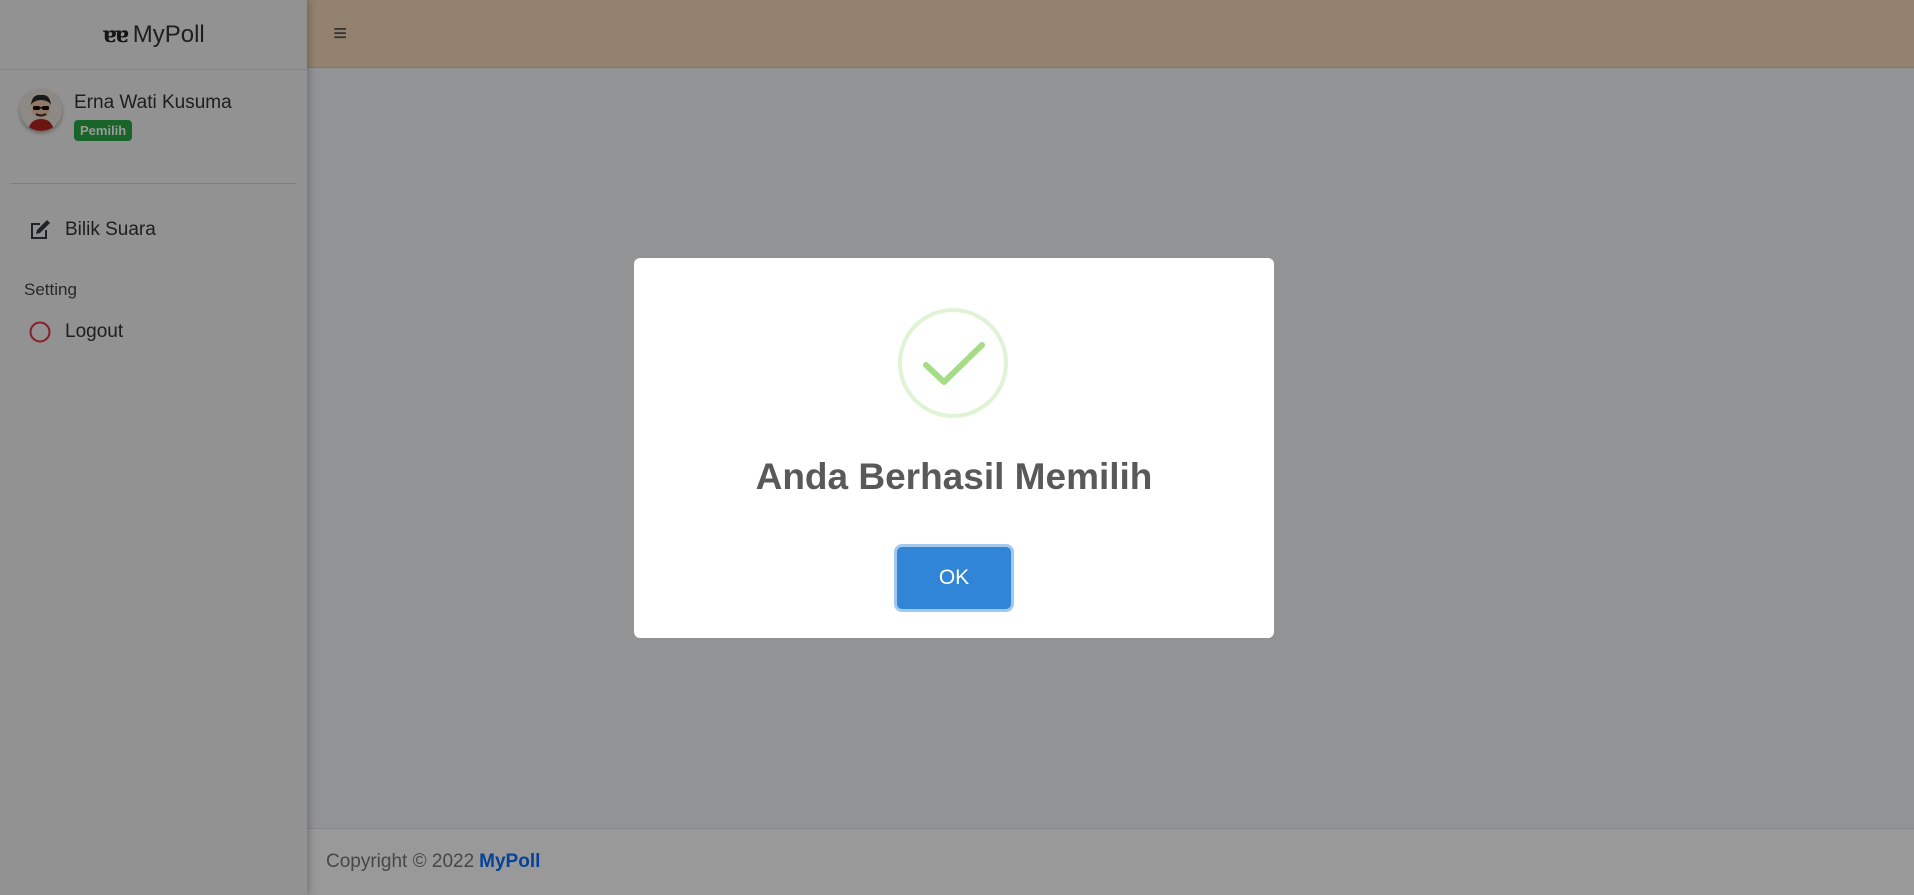  What do you see at coordinates (954, 448) in the screenshot?
I see `success-dialog: Anda Berhasil Memilih OK` at bounding box center [954, 448].